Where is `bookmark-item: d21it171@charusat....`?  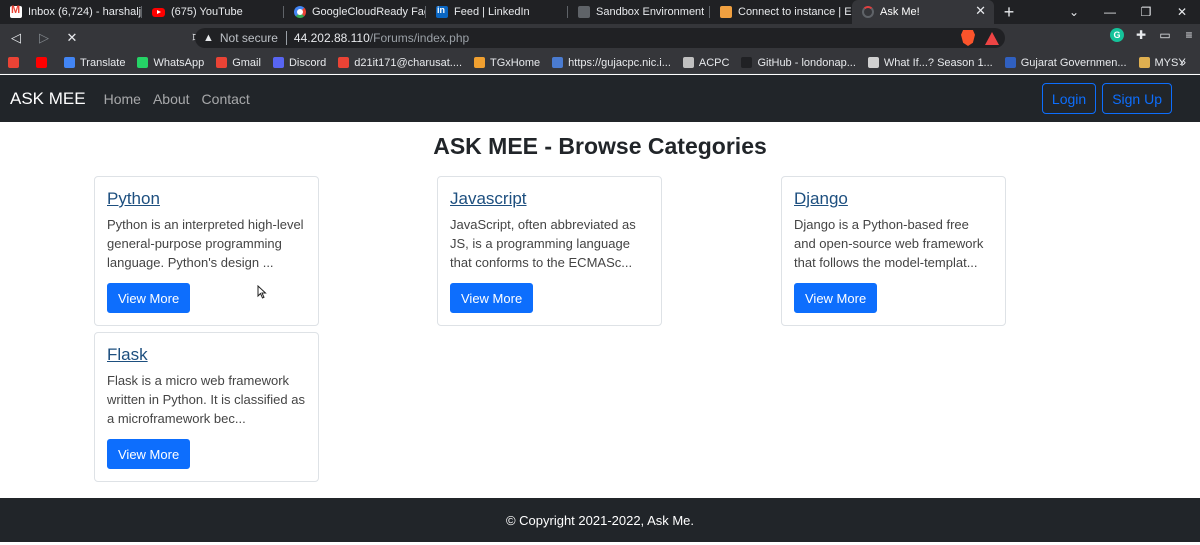 bookmark-item: d21it171@charusat.... is located at coordinates (400, 63).